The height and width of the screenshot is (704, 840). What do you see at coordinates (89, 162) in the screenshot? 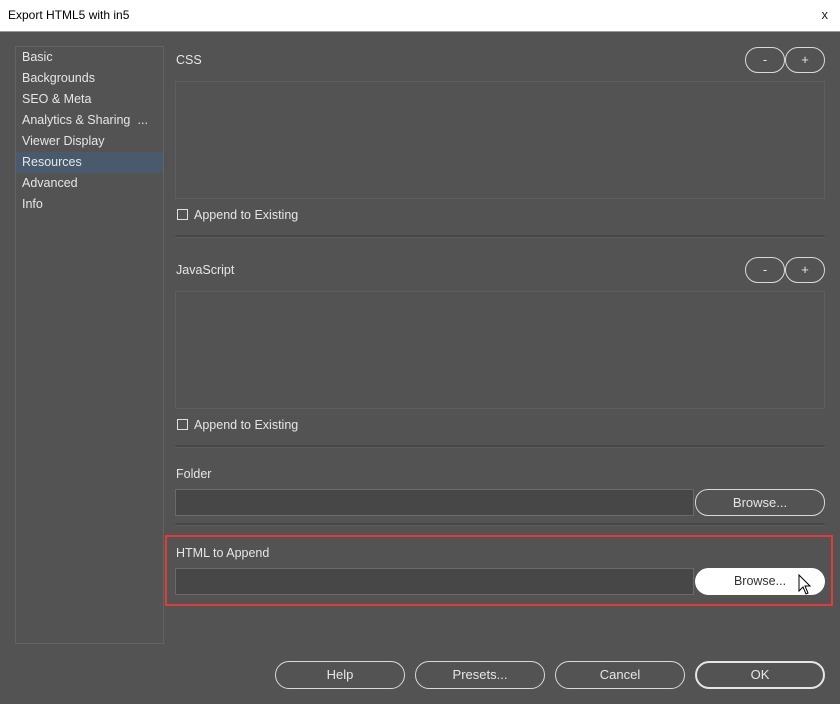
I see `nav-item-resources: Resources` at bounding box center [89, 162].